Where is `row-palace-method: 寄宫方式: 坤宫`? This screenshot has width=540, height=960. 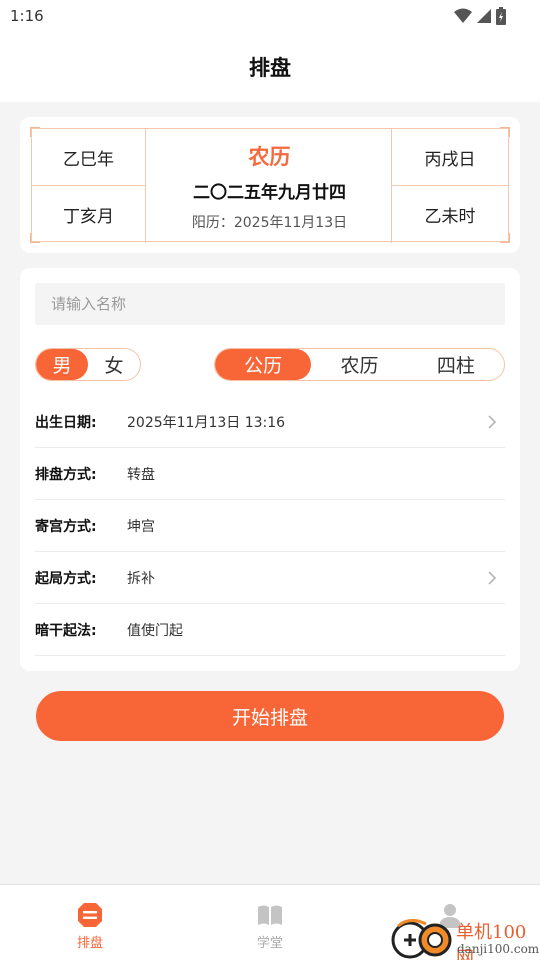
row-palace-method: 寄宫方式: 坤宫 is located at coordinates (270, 526).